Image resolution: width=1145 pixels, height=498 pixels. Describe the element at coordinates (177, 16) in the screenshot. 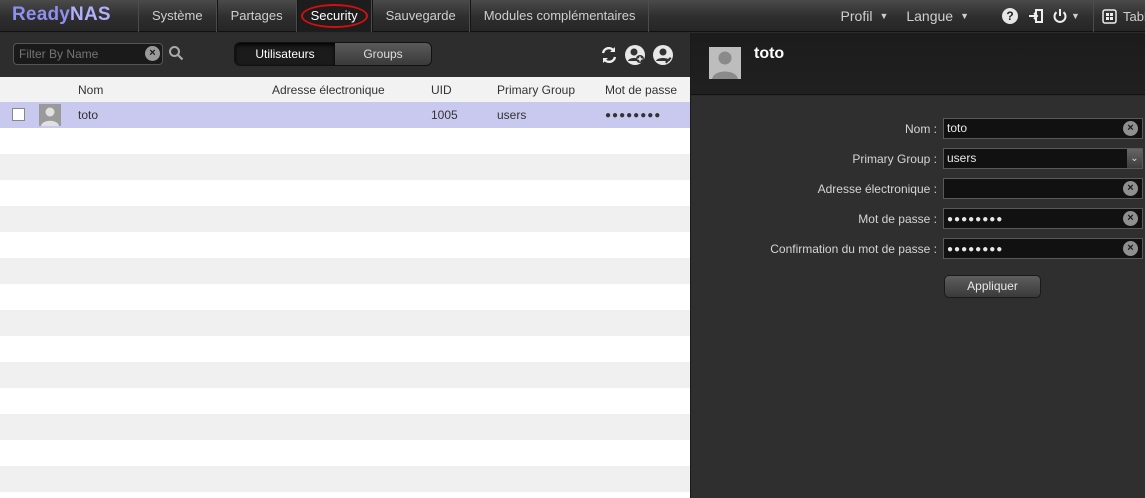

I see `nav-systeme: Système` at that location.